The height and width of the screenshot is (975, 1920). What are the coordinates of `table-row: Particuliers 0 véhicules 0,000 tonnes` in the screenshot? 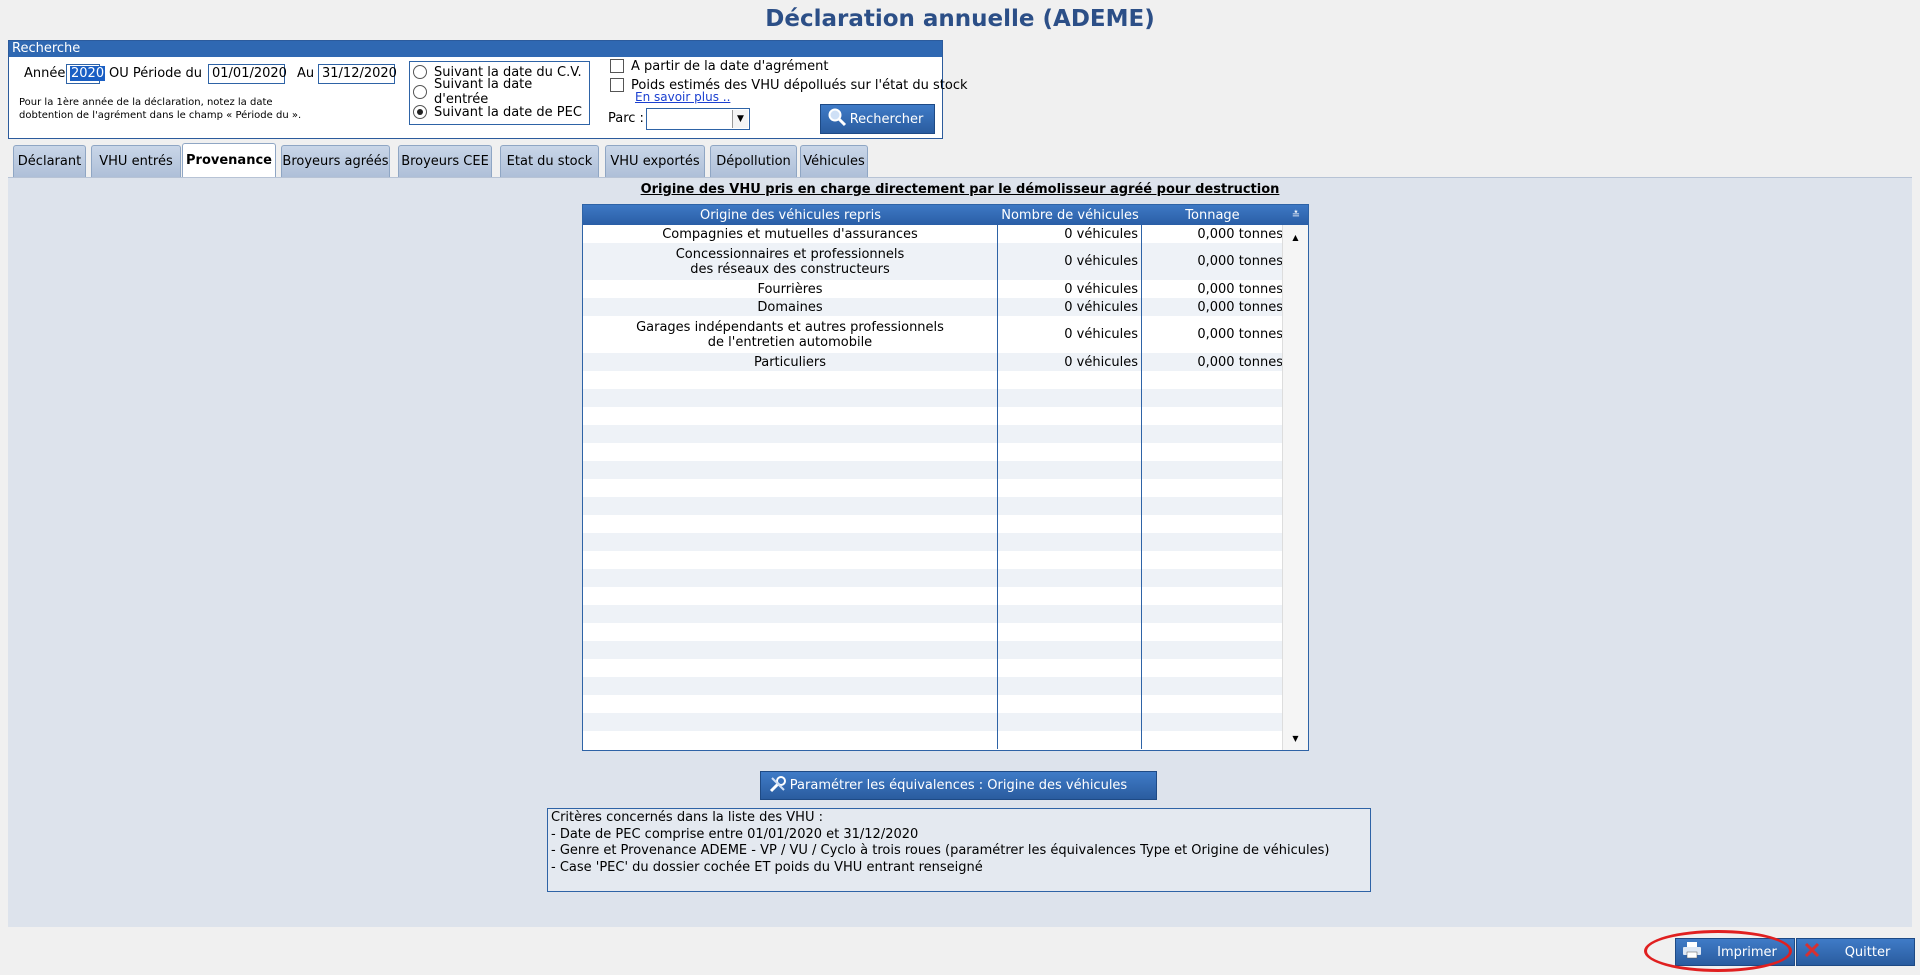 It's located at (945, 362).